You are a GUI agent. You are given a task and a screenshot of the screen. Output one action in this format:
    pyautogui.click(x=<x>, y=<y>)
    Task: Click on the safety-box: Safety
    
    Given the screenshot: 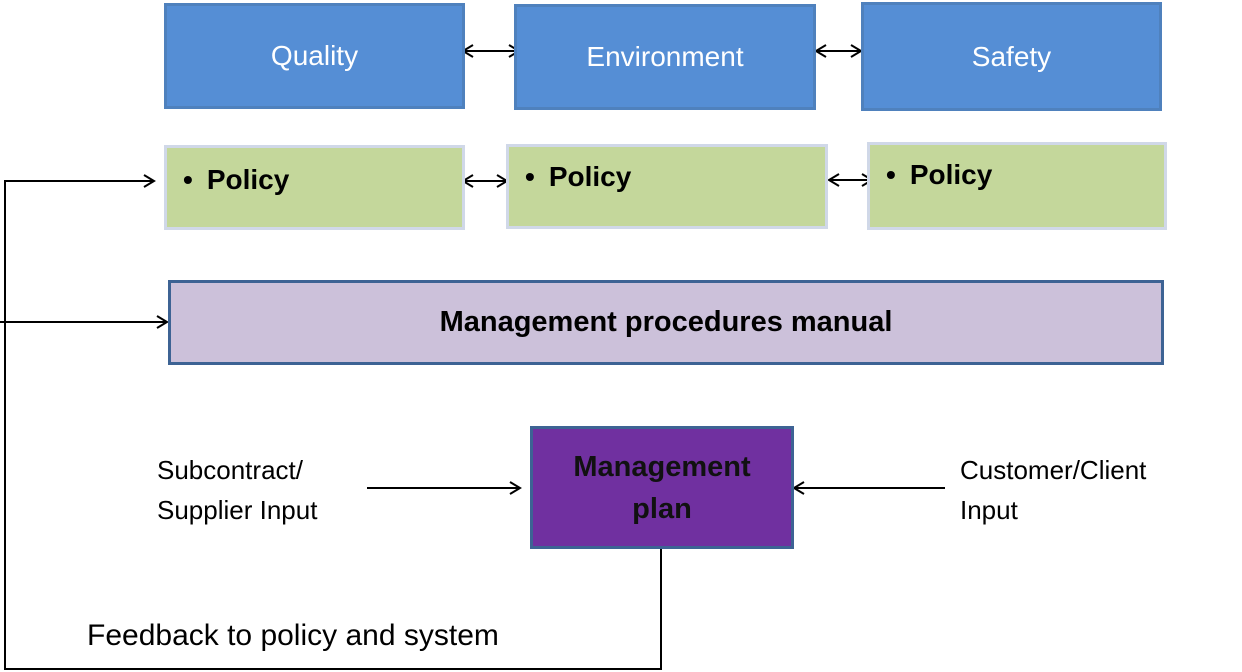 What is the action you would take?
    pyautogui.click(x=1011, y=56)
    